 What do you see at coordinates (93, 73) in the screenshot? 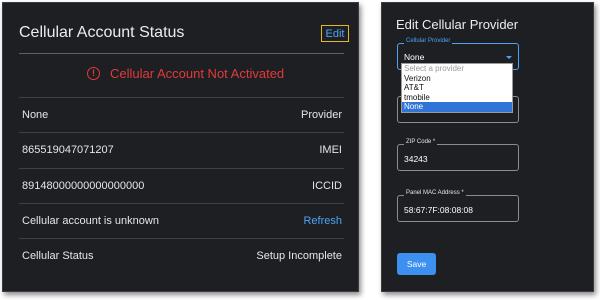
I see `alert-circle-icon: !` at bounding box center [93, 73].